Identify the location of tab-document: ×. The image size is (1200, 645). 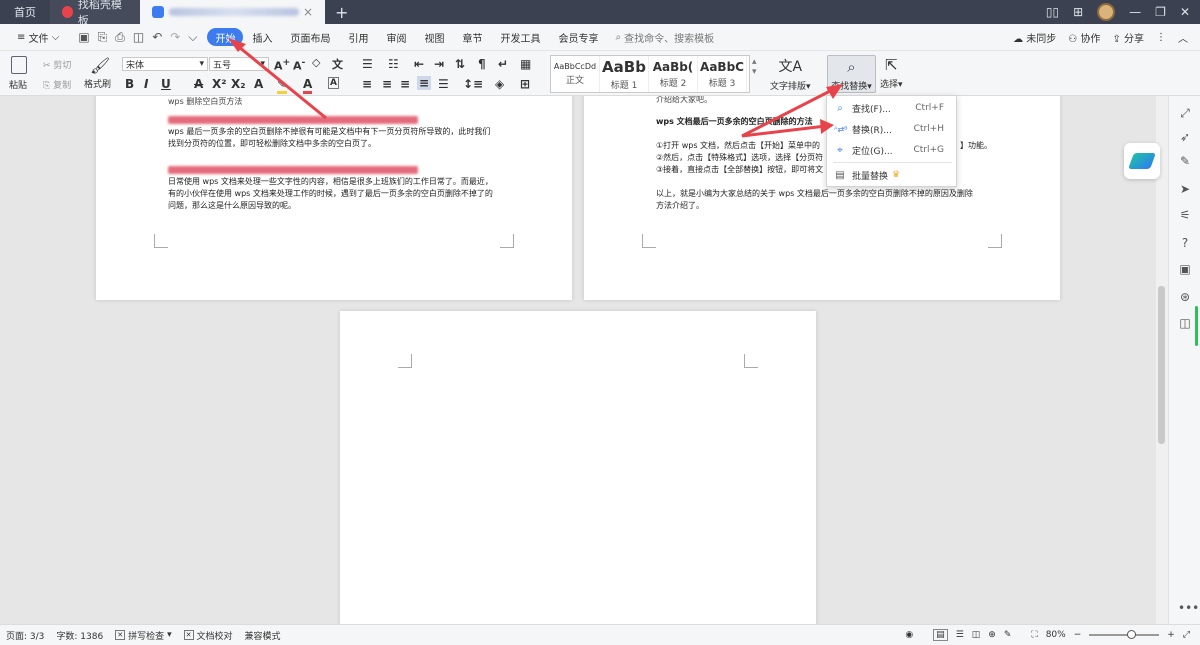
(232, 12).